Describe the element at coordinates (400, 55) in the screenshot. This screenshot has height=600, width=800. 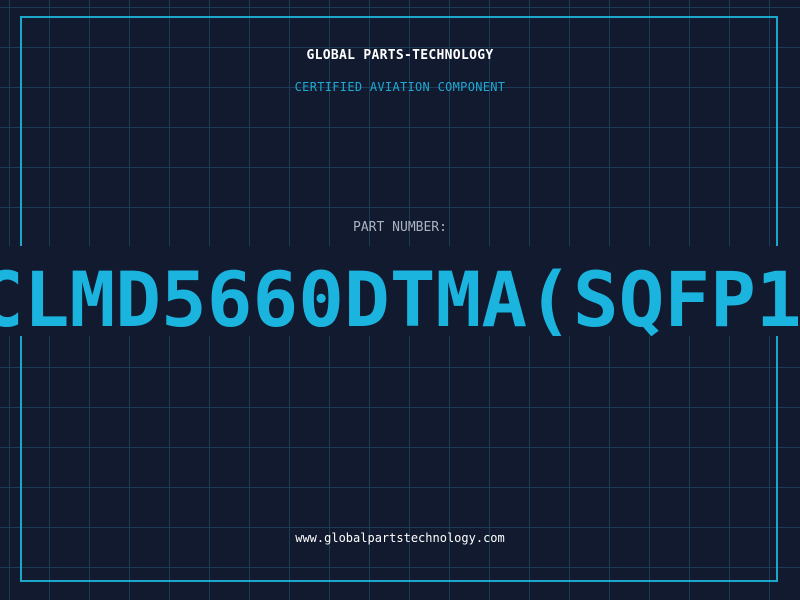
I see `company-name: GLOBAL PARTS-TECHNOLOGY` at that location.